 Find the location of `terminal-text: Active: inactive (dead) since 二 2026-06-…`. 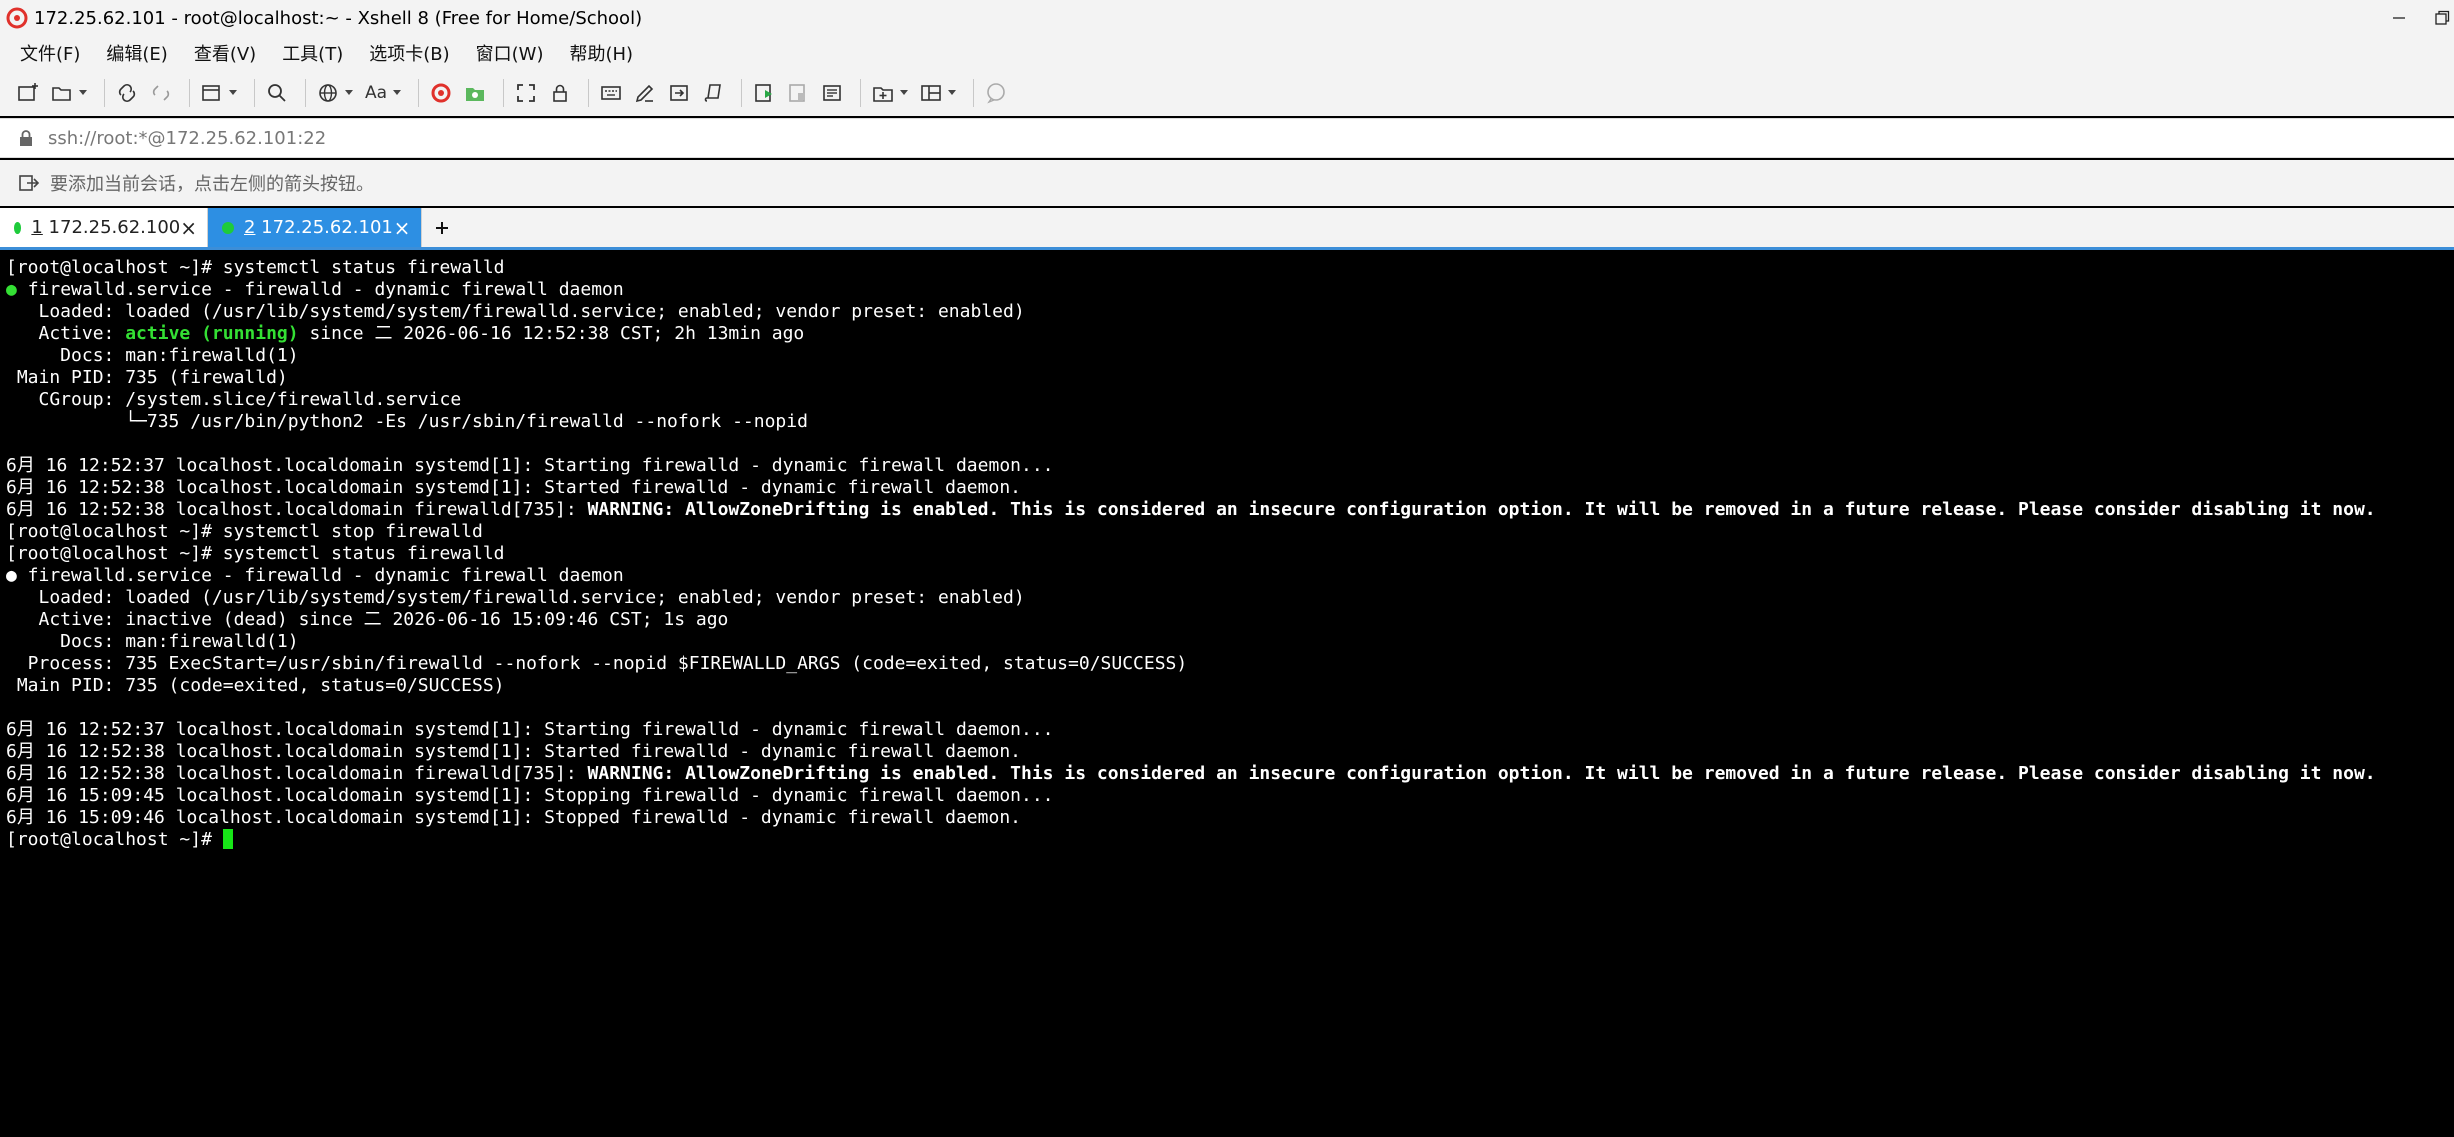

terminal-text: Active: inactive (dead) since 二 2026-06-… is located at coordinates (367, 619).